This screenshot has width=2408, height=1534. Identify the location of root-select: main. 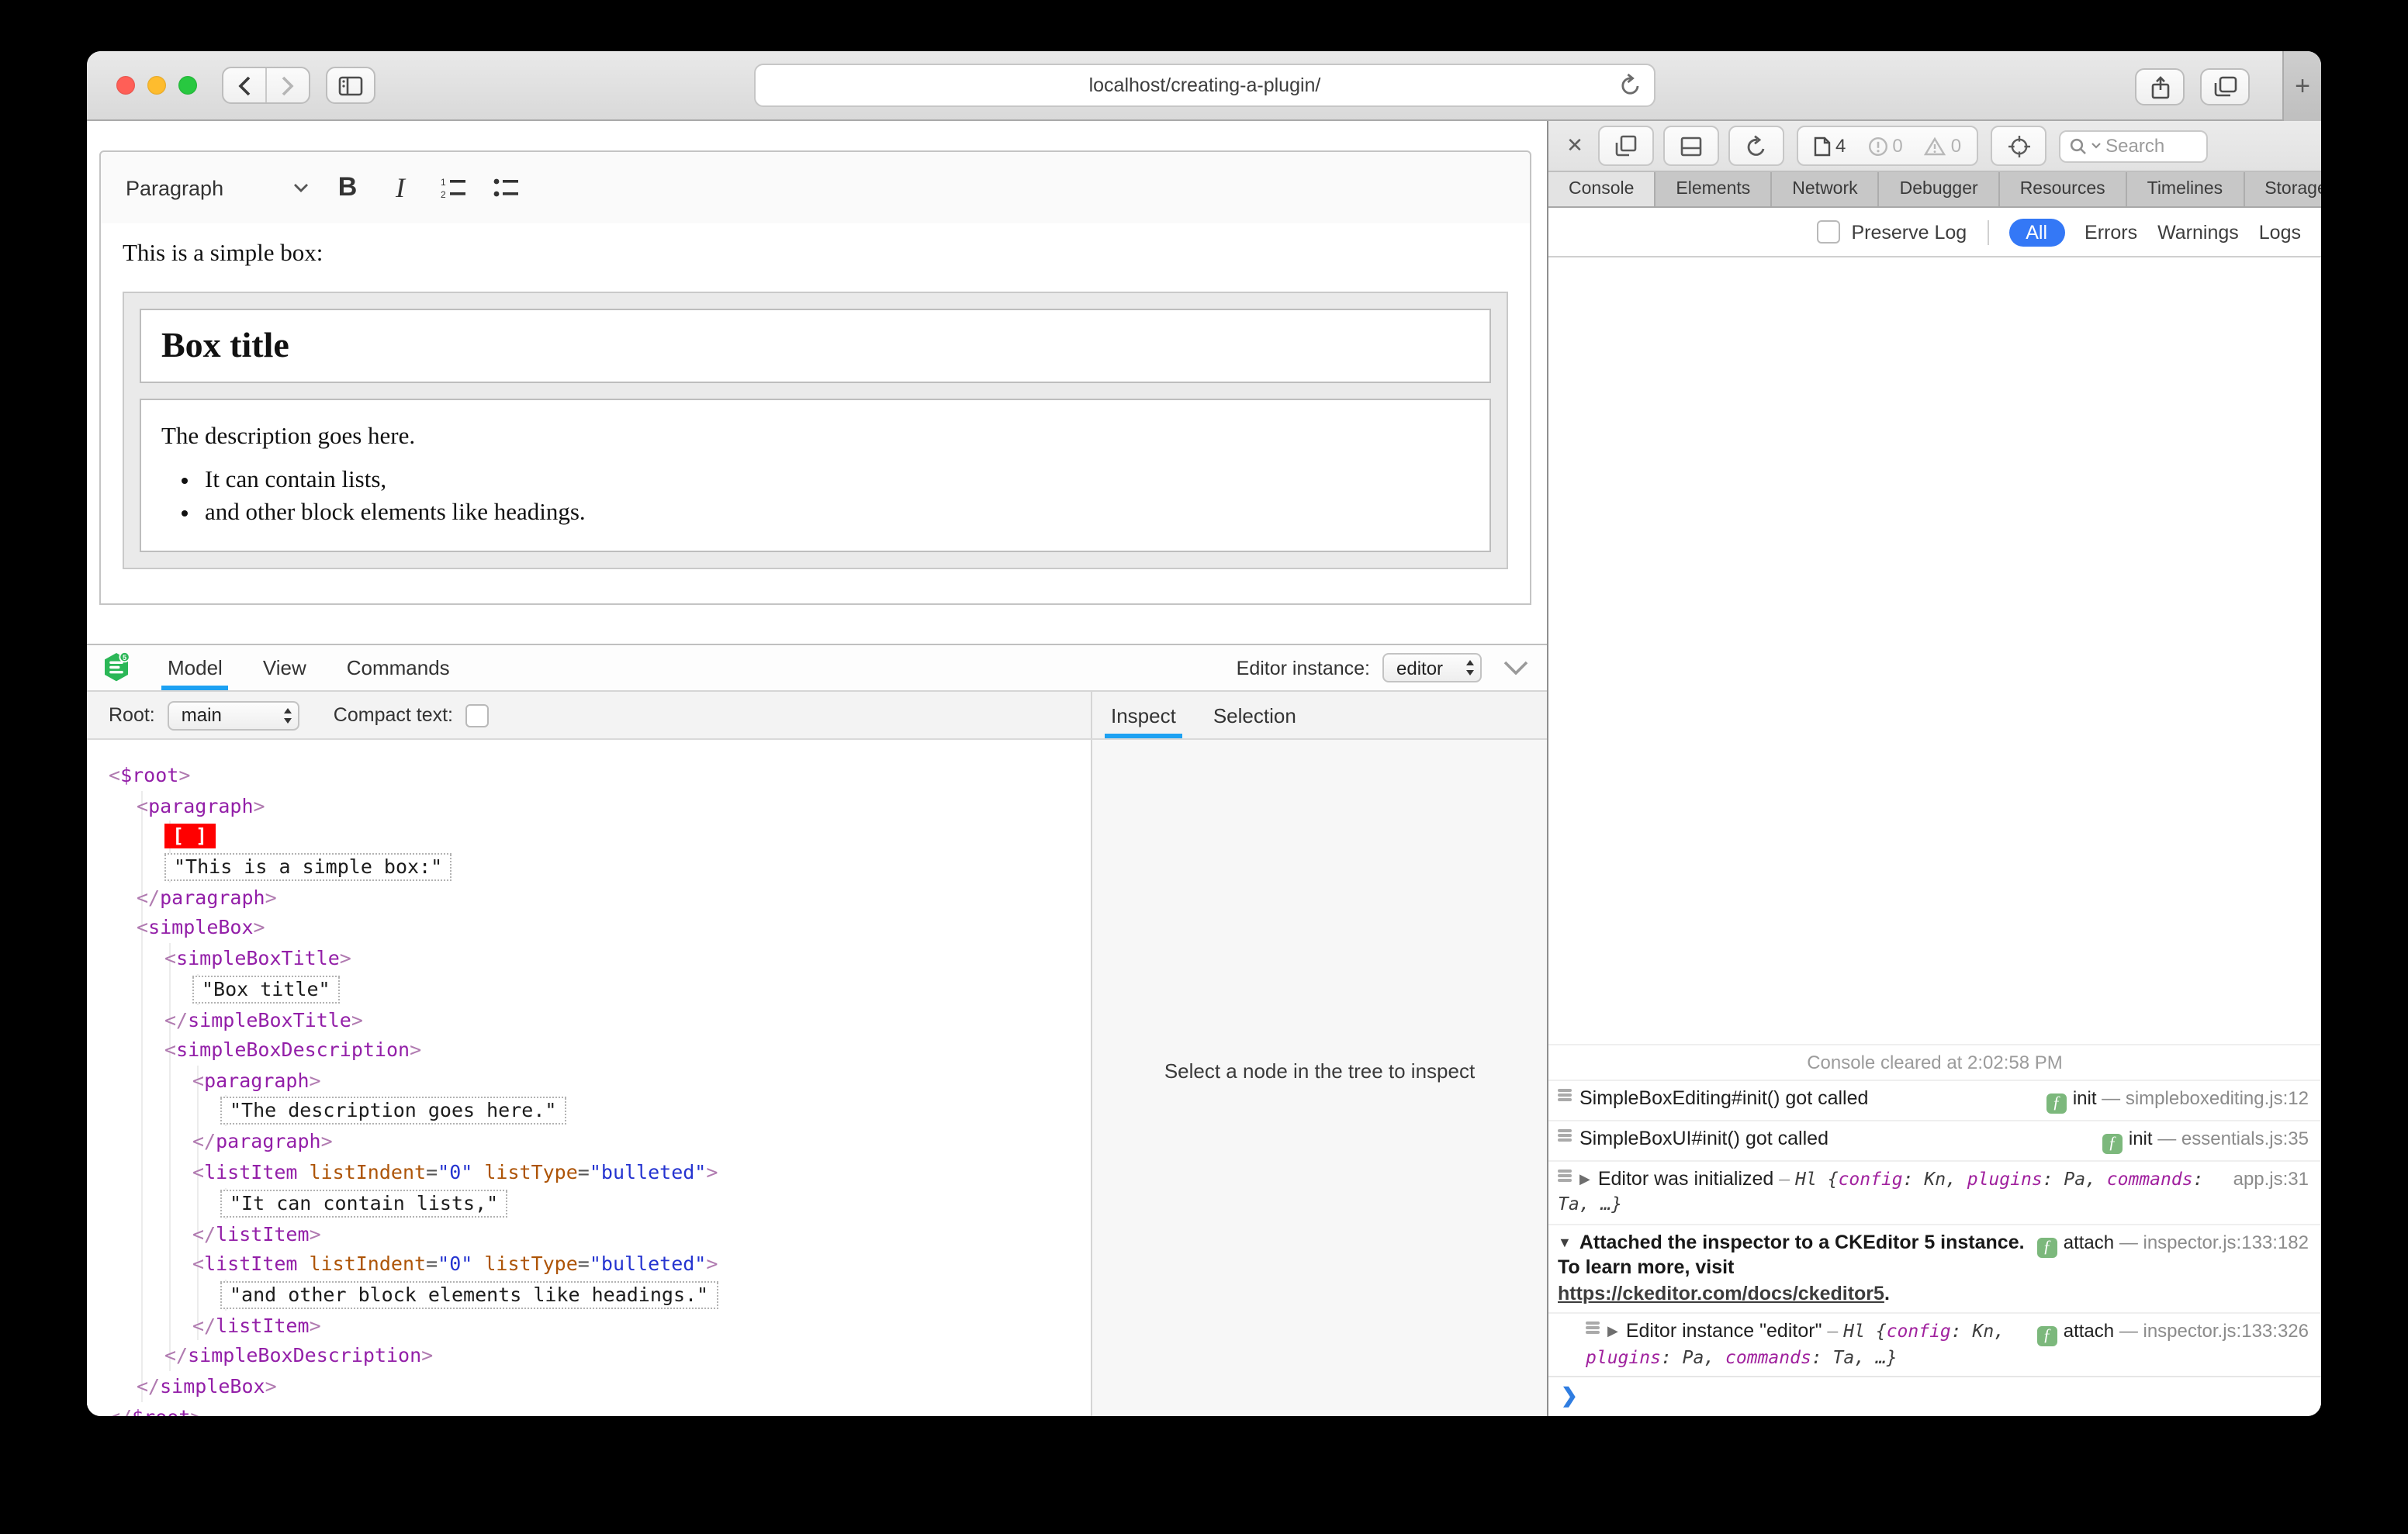
(233, 715).